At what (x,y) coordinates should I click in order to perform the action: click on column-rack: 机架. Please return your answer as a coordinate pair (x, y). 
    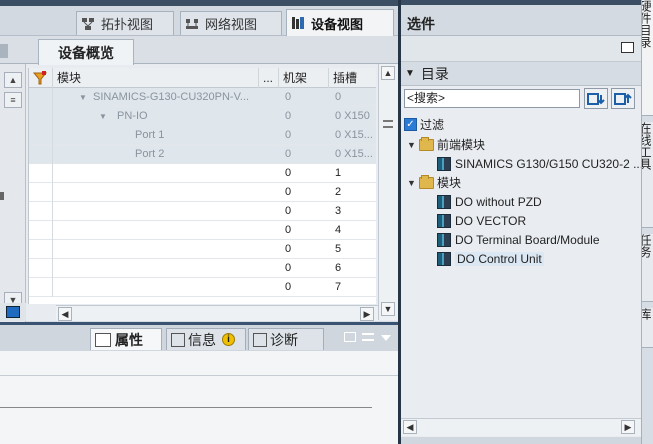
    Looking at the image, I should click on (304, 78).